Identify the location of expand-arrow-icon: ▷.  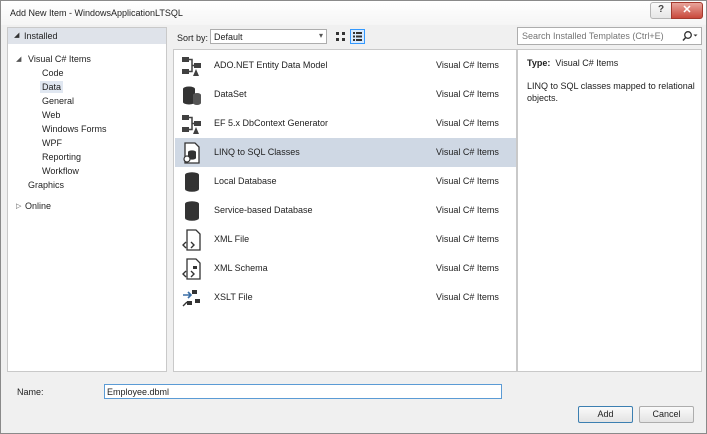
(18, 206).